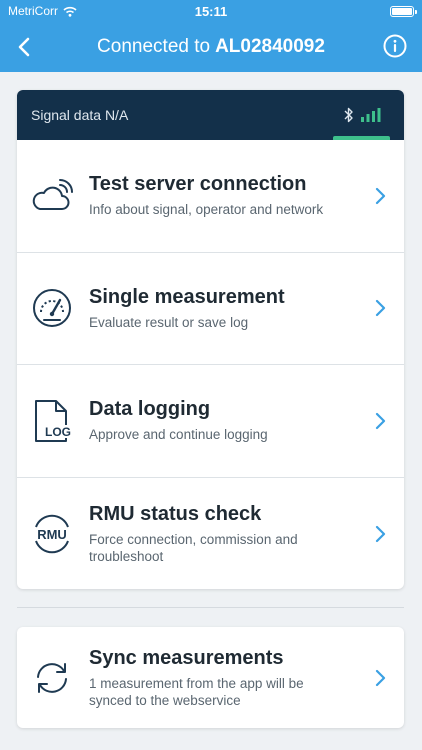 This screenshot has width=422, height=750. I want to click on carrier-label: MetriCorr, so click(33, 11).